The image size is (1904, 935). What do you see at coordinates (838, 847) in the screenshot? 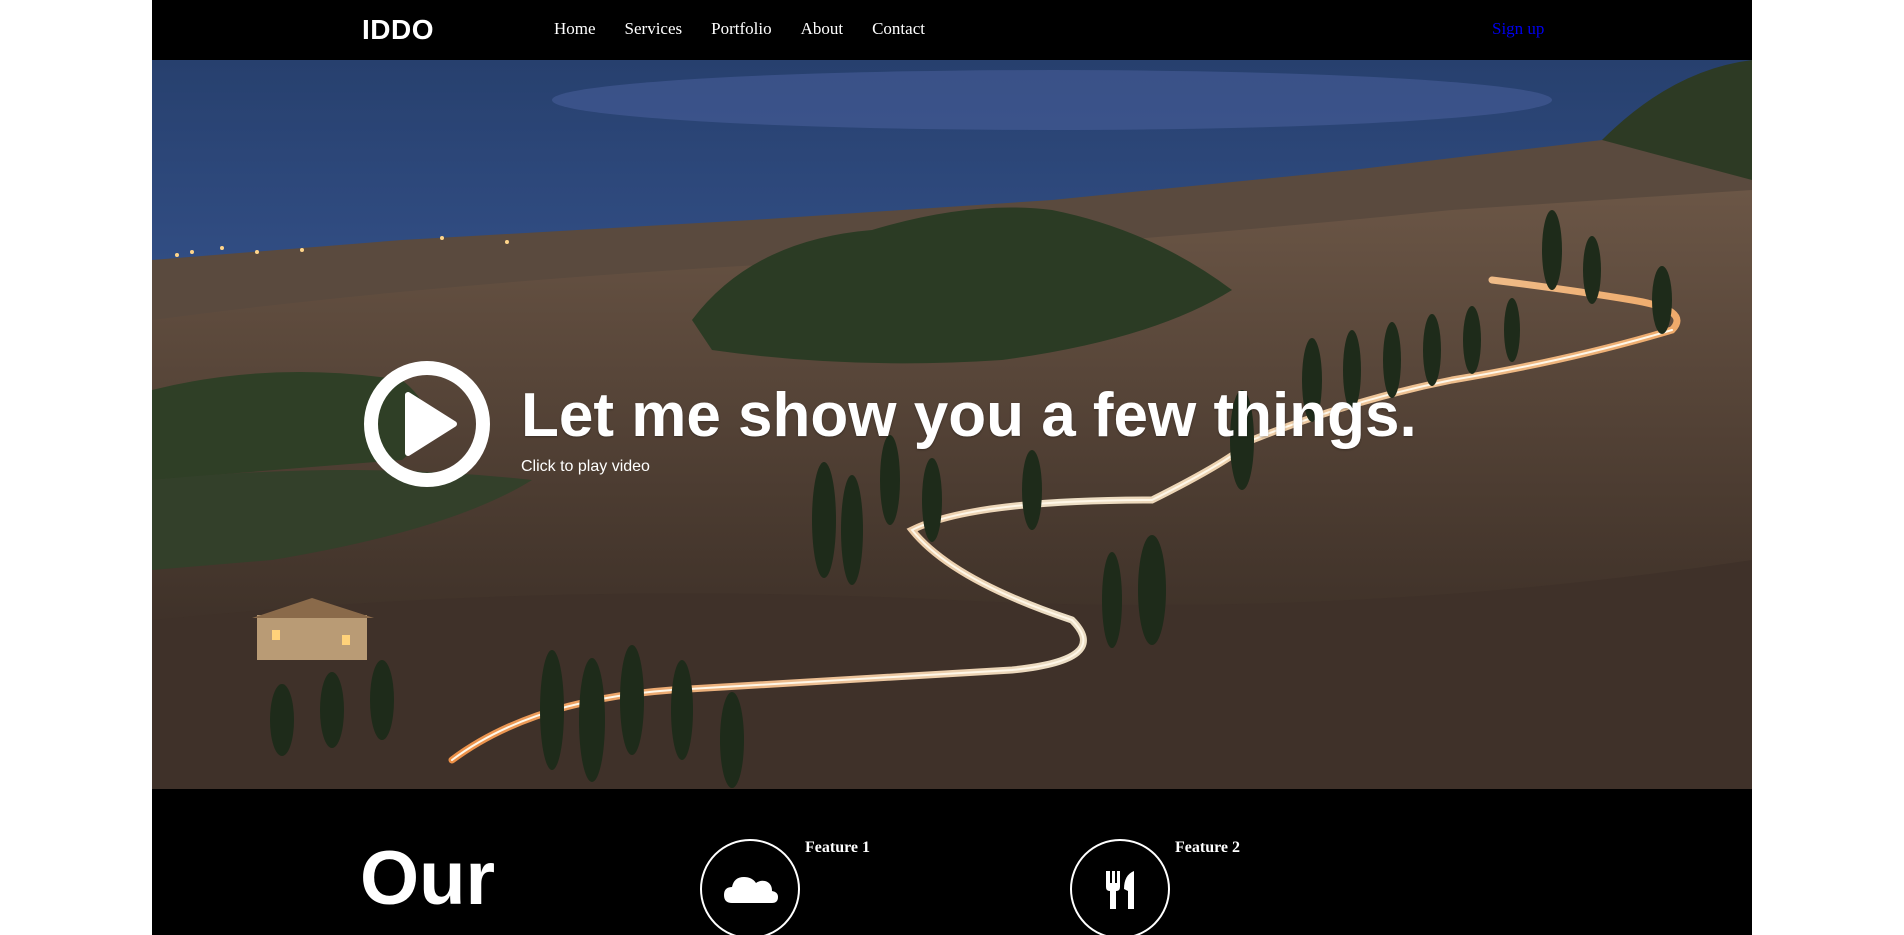
I see `feature-1-title: Feature 1` at bounding box center [838, 847].